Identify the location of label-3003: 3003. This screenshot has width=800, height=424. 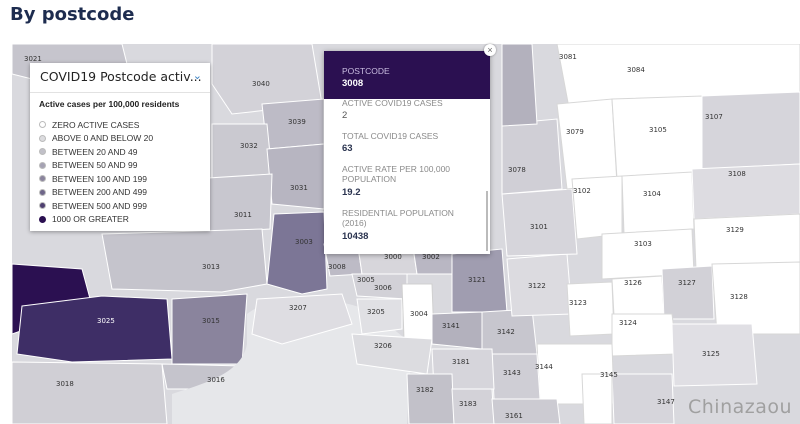
(304, 242).